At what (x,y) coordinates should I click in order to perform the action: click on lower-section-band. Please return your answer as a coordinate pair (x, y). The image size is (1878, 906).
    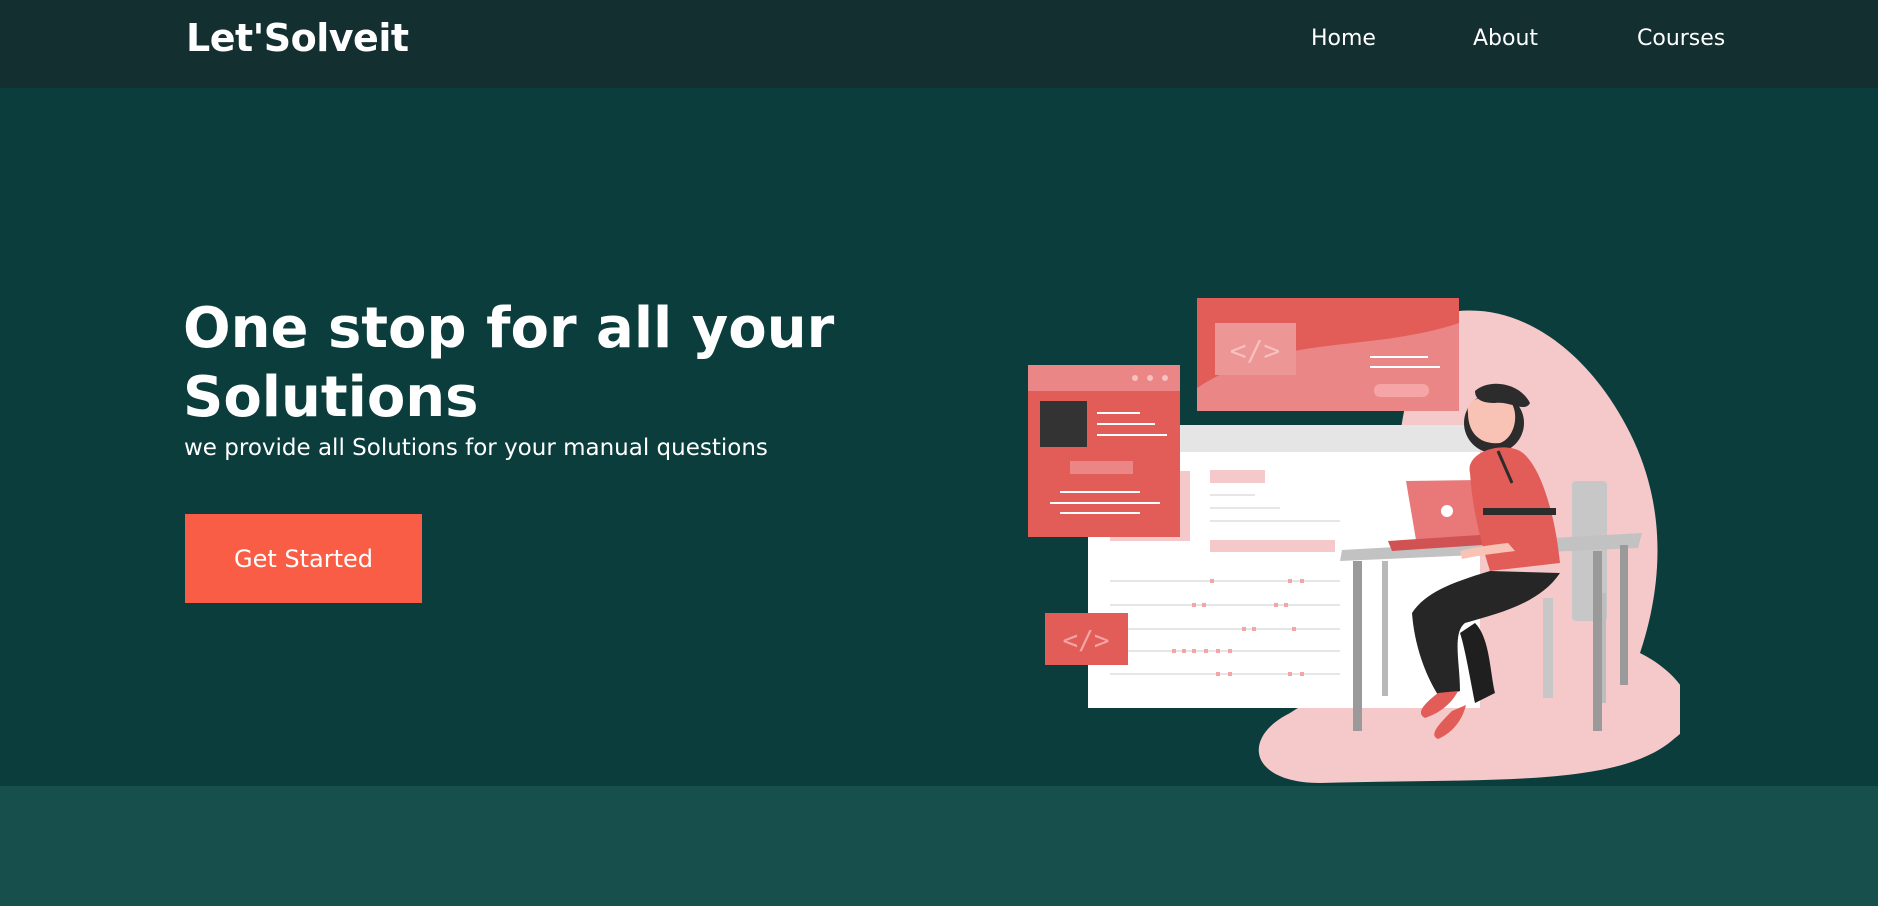
    Looking at the image, I should click on (939, 846).